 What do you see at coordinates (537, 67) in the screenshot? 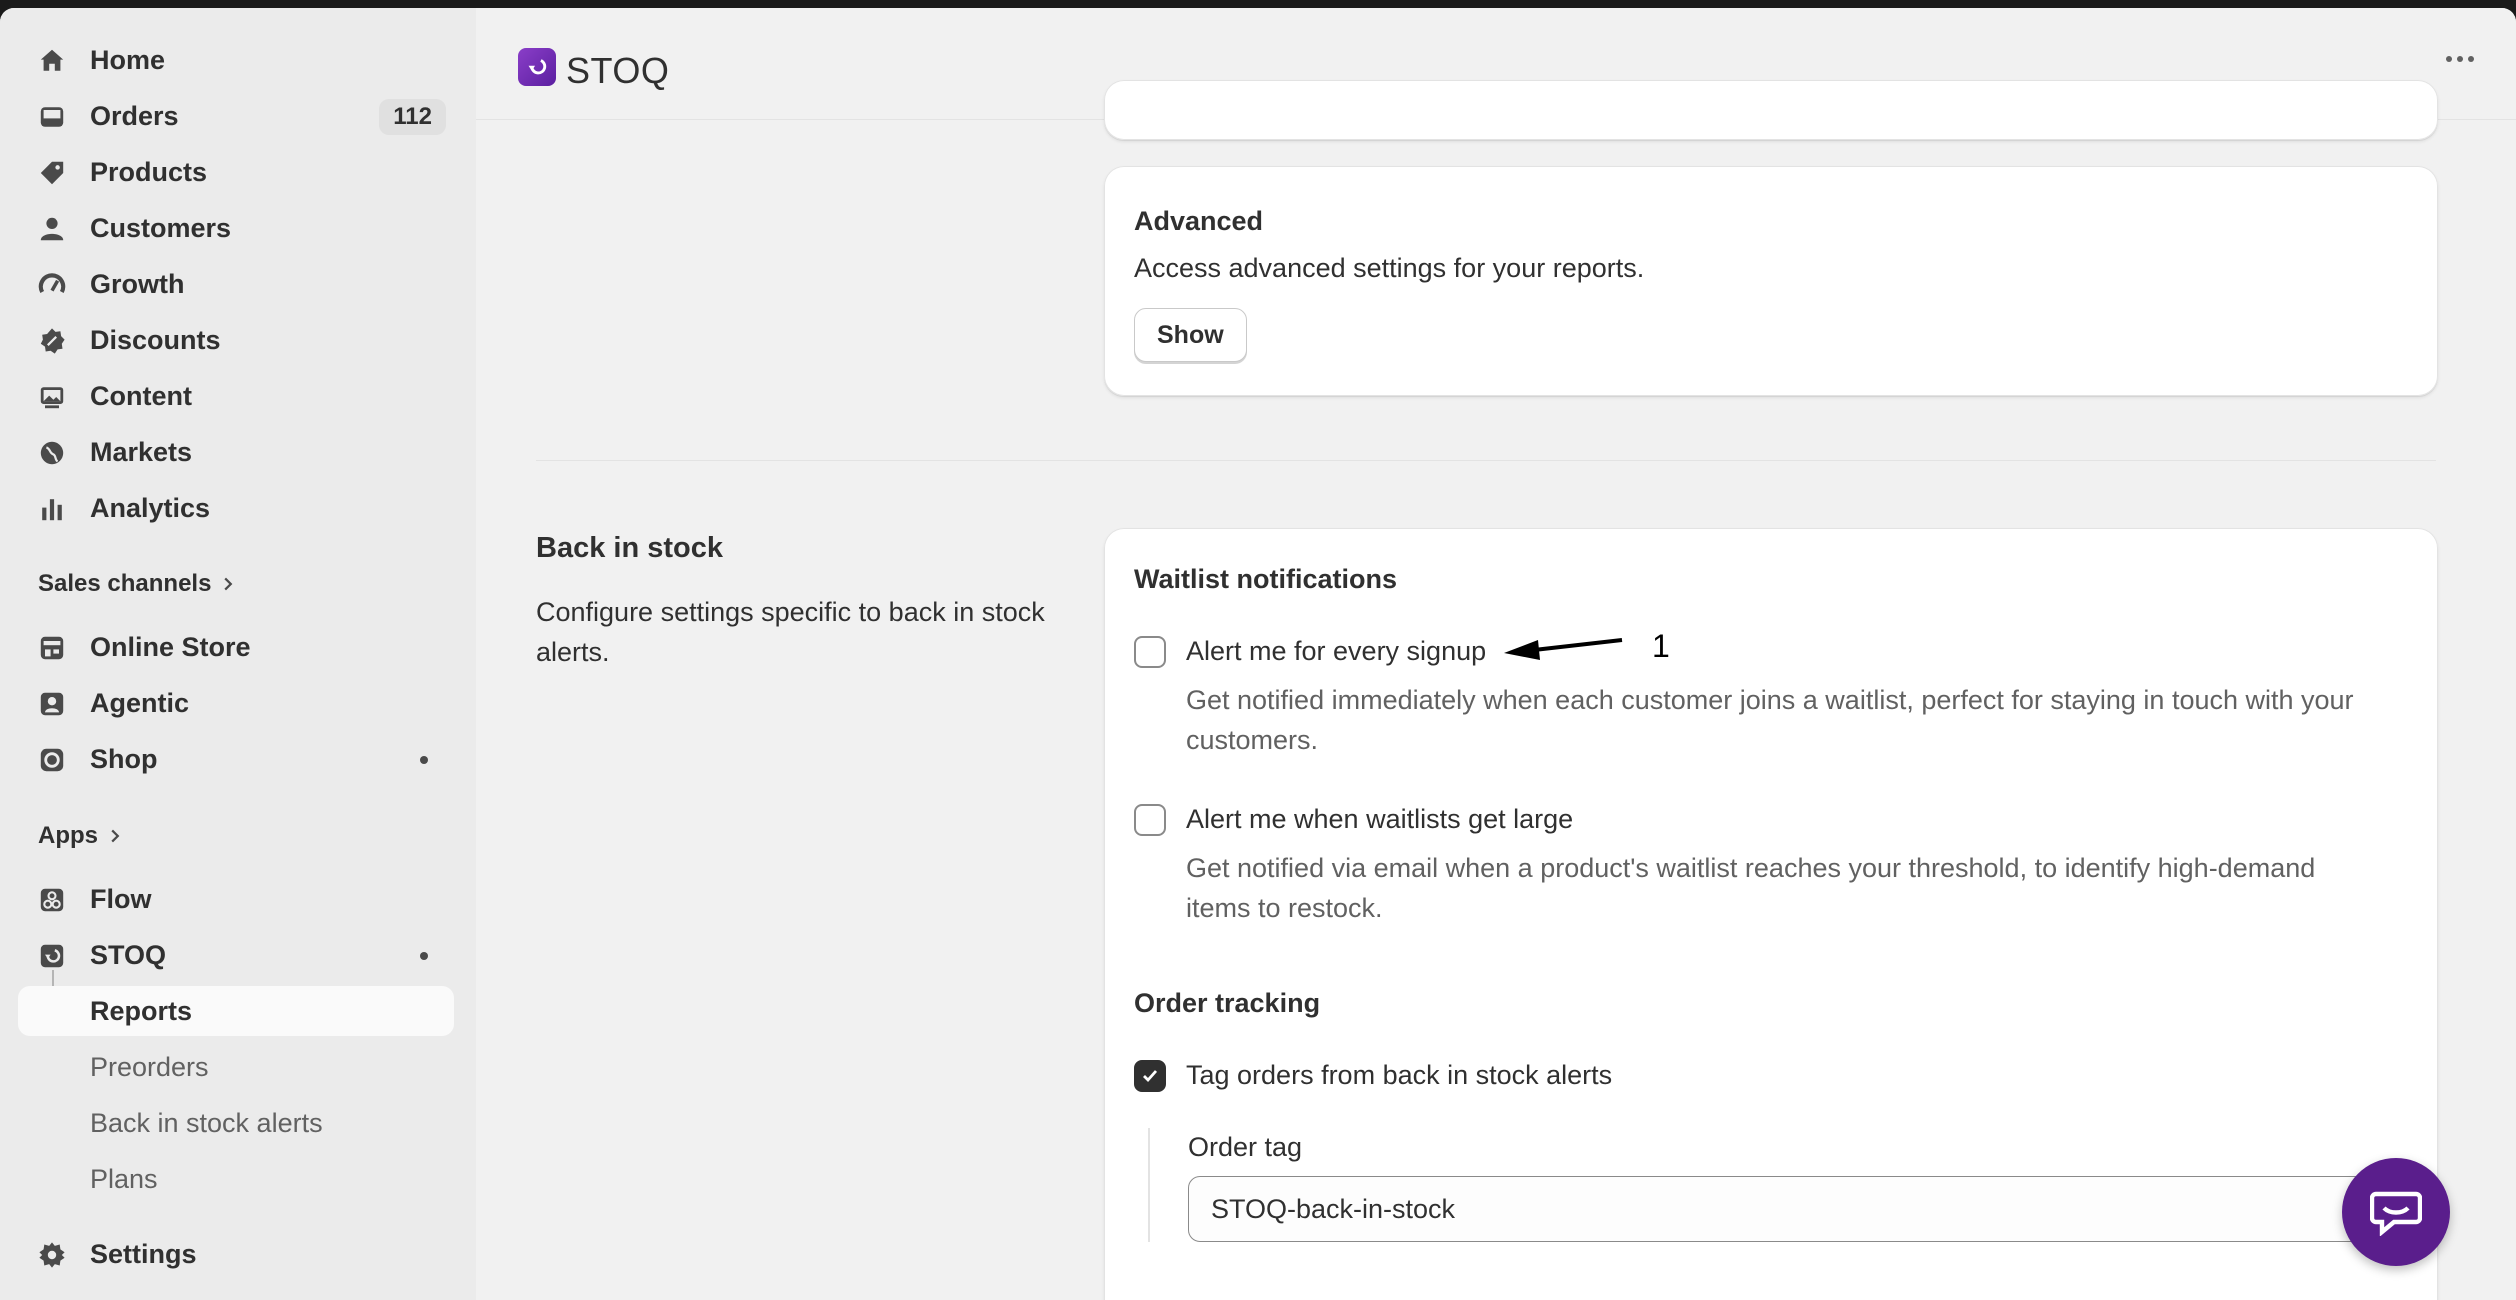
I see `stoq-logo-icon` at bounding box center [537, 67].